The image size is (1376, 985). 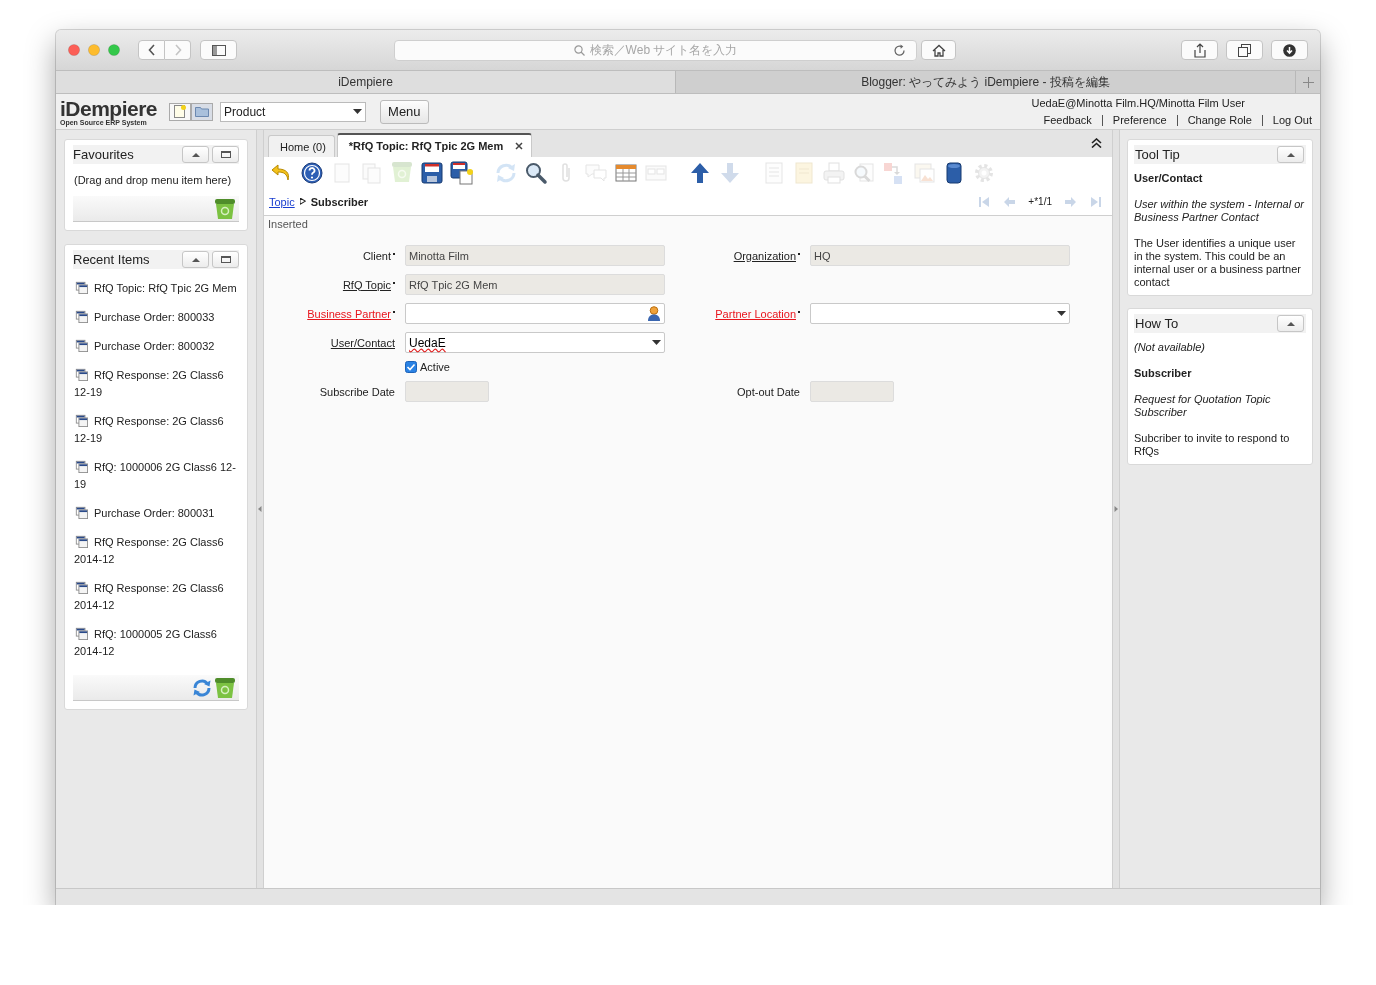 I want to click on window-tab: Home (0), so click(x=301, y=146).